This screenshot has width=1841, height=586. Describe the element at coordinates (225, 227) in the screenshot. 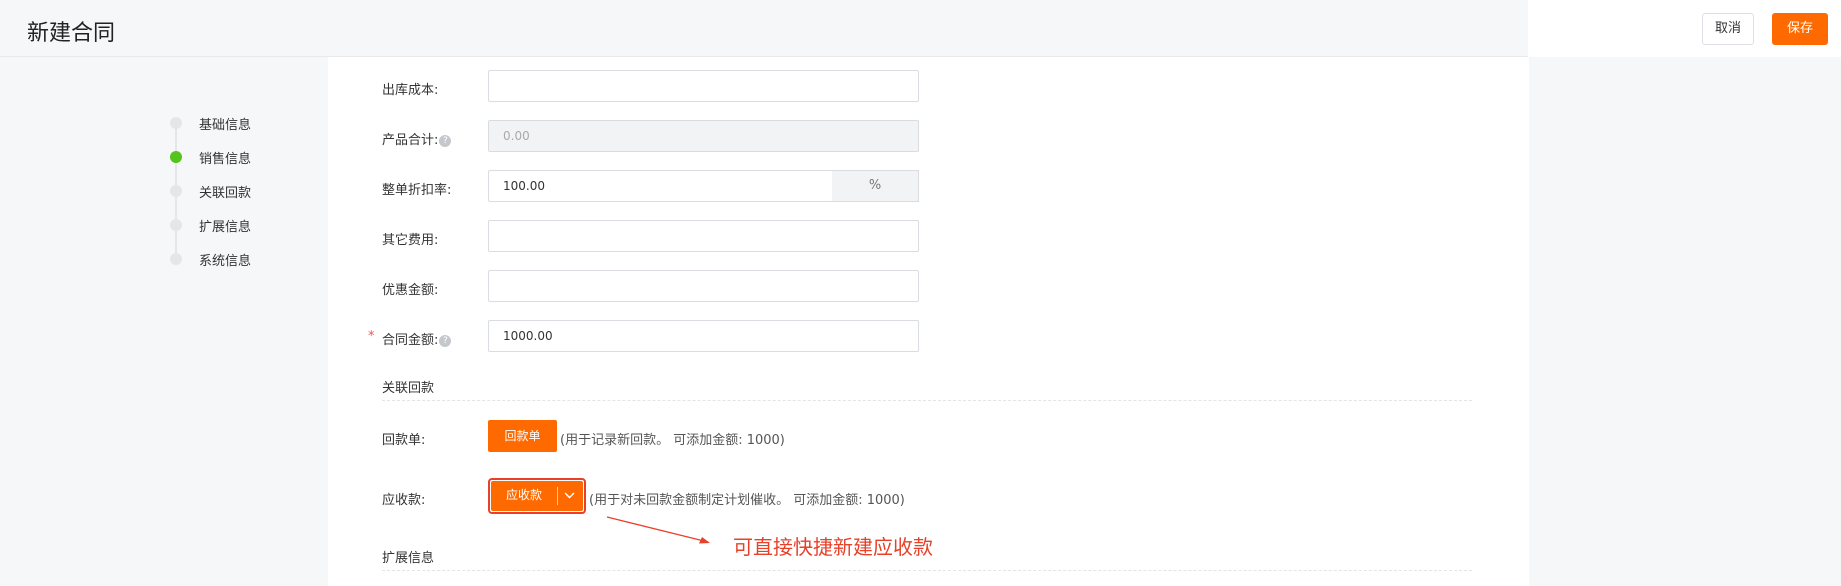

I see `step-label: 扩展信息` at that location.